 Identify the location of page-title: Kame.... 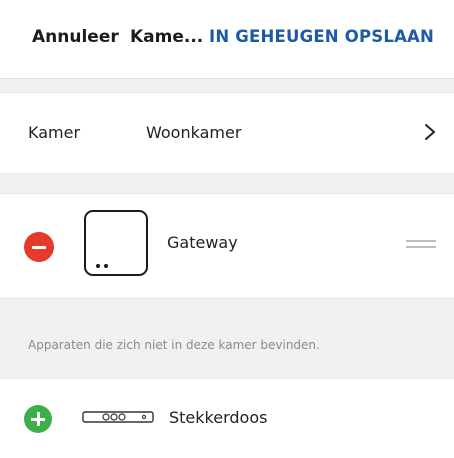
(167, 37).